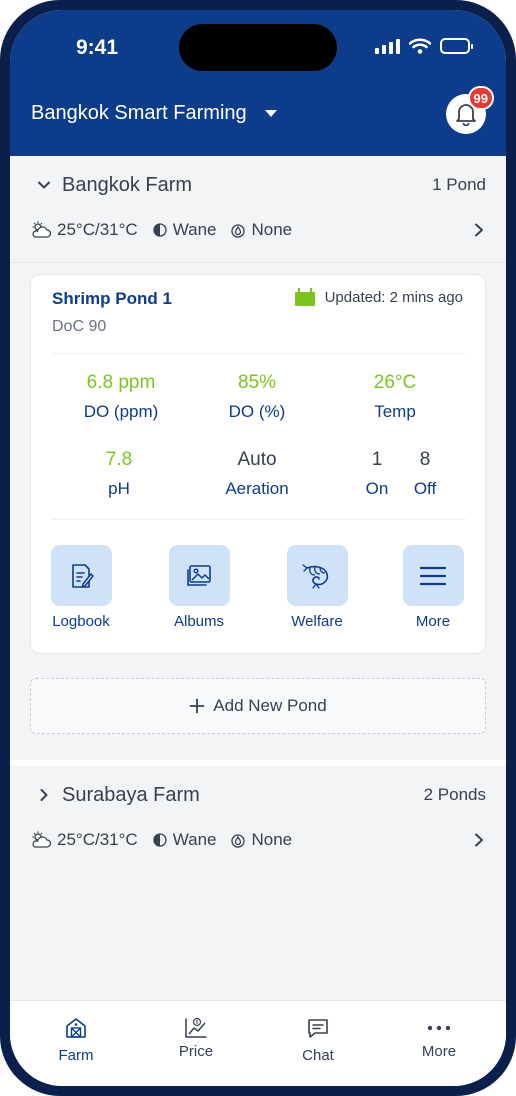 The height and width of the screenshot is (1096, 516). I want to click on farm-header: Surabaya Farm 2 Ponds, so click(258, 795).